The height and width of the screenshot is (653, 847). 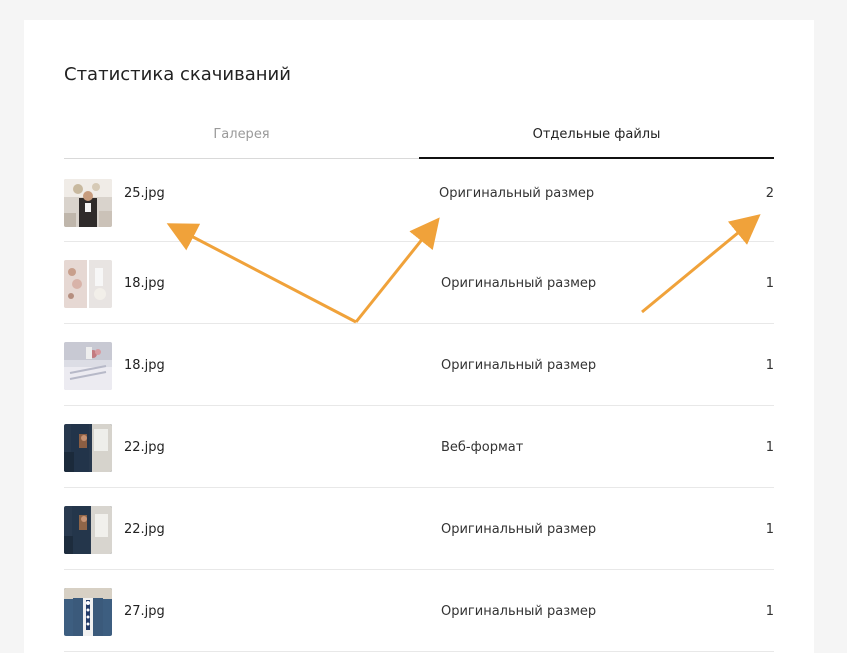 What do you see at coordinates (419, 611) in the screenshot?
I see `download-row: 27.jpg Оригинальный размер 1` at bounding box center [419, 611].